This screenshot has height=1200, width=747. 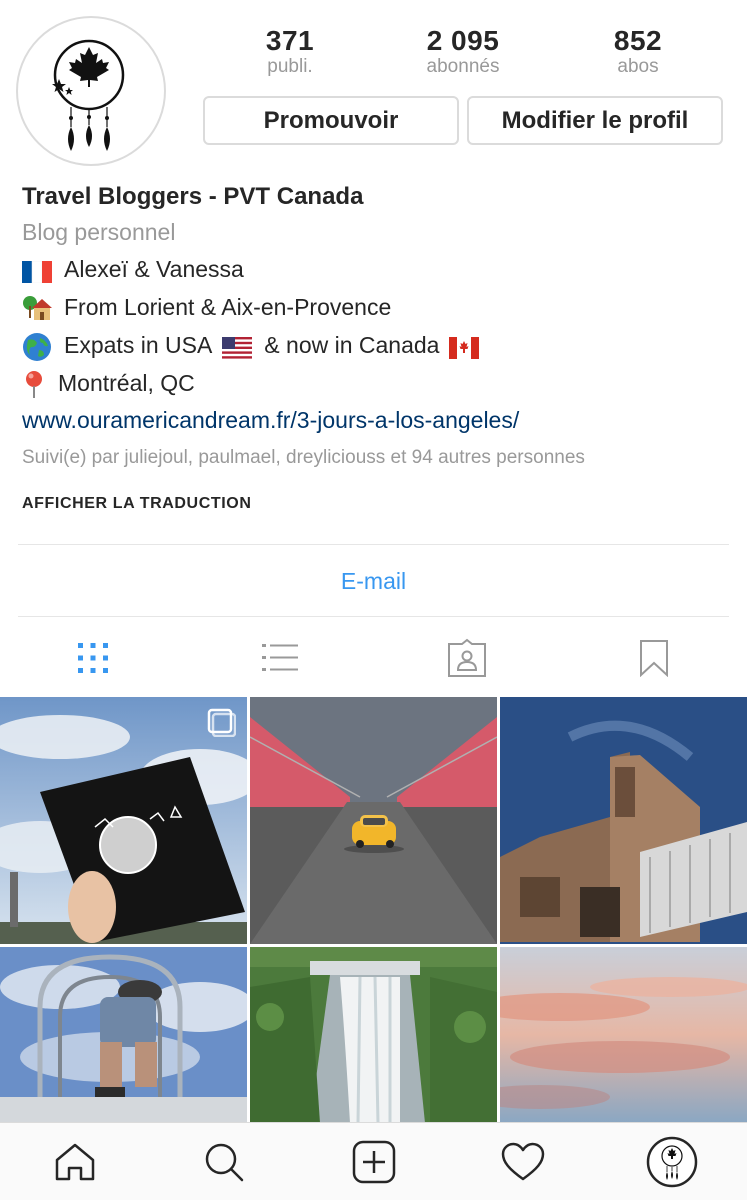 What do you see at coordinates (37, 307) in the screenshot?
I see `house-icon` at bounding box center [37, 307].